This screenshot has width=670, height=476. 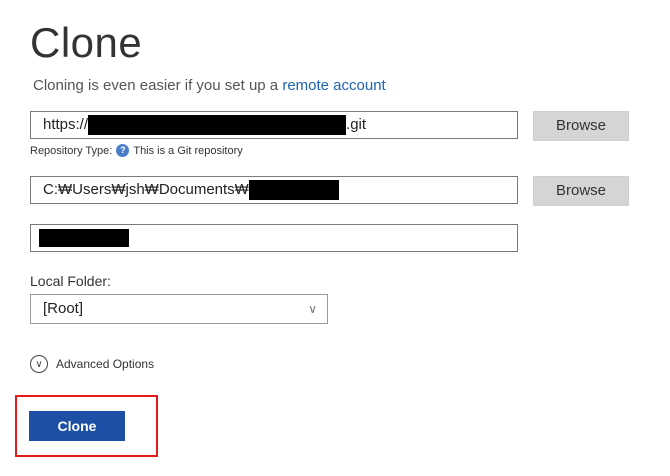 I want to click on advanced-options-toggle: ∨ Advanced Options, so click(x=92, y=364).